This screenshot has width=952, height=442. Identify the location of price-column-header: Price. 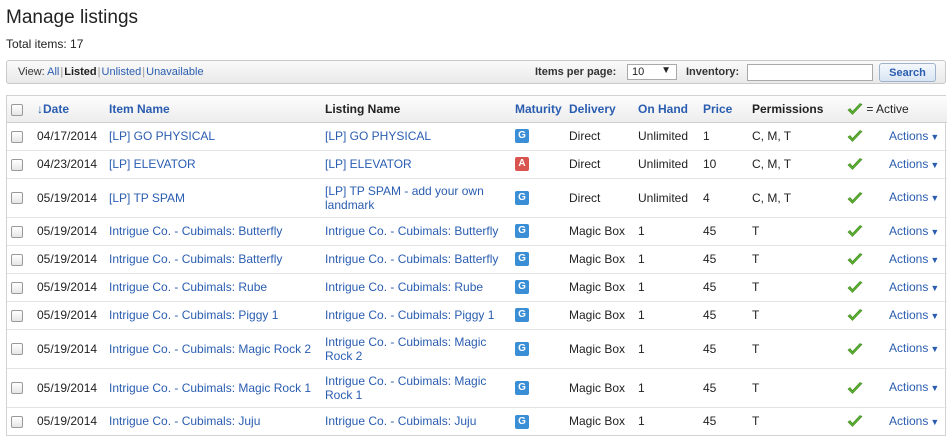
(723, 109).